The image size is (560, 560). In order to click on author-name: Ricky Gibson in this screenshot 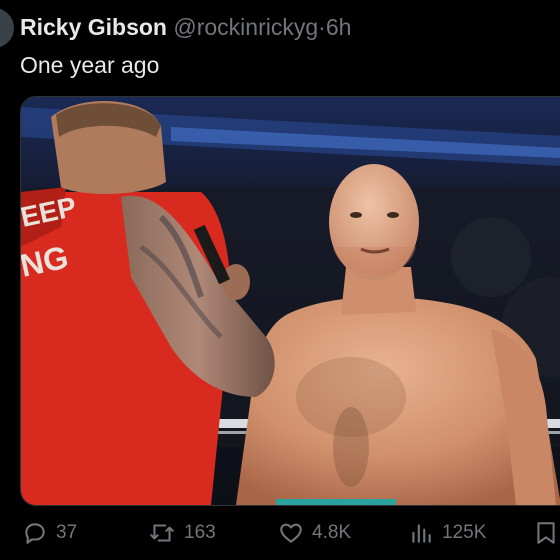, I will do `click(93, 27)`.